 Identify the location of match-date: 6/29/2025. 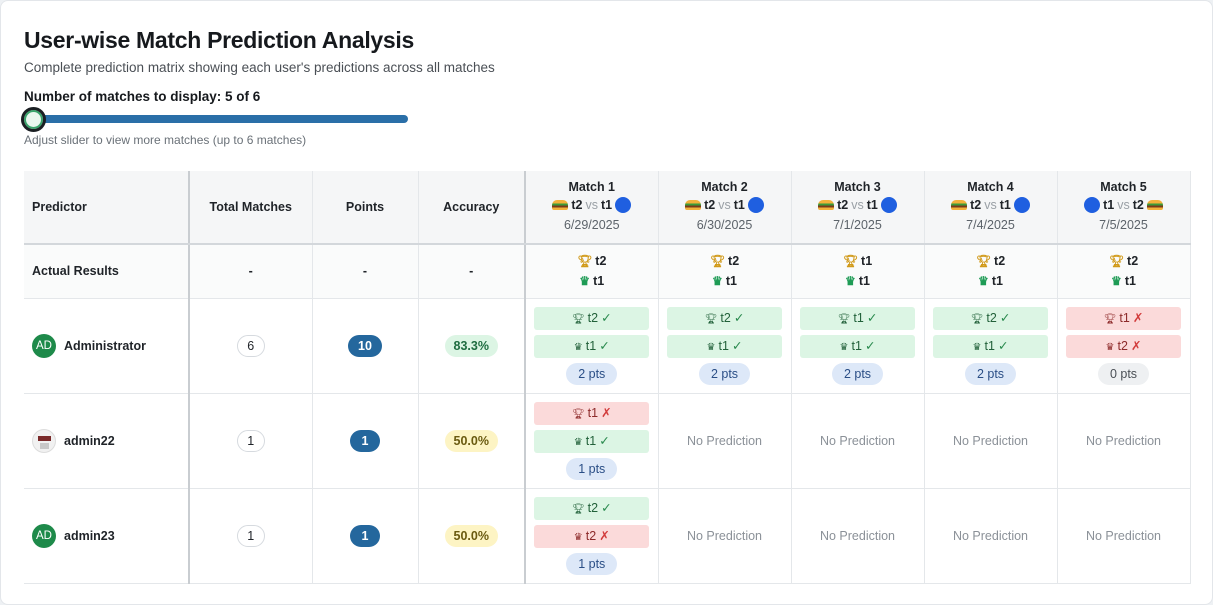
(591, 225).